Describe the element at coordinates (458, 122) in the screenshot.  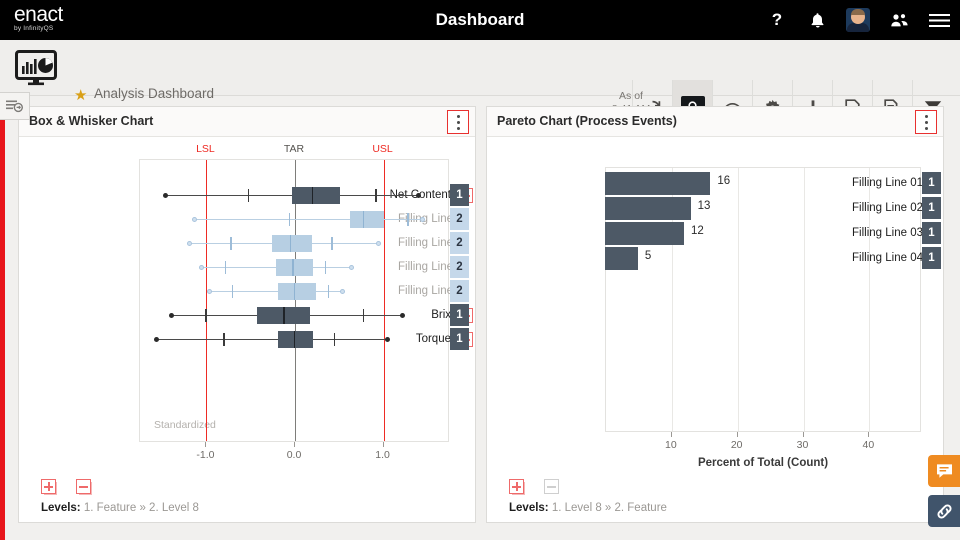
I see `box-whisker-kebab-menu-icon` at that location.